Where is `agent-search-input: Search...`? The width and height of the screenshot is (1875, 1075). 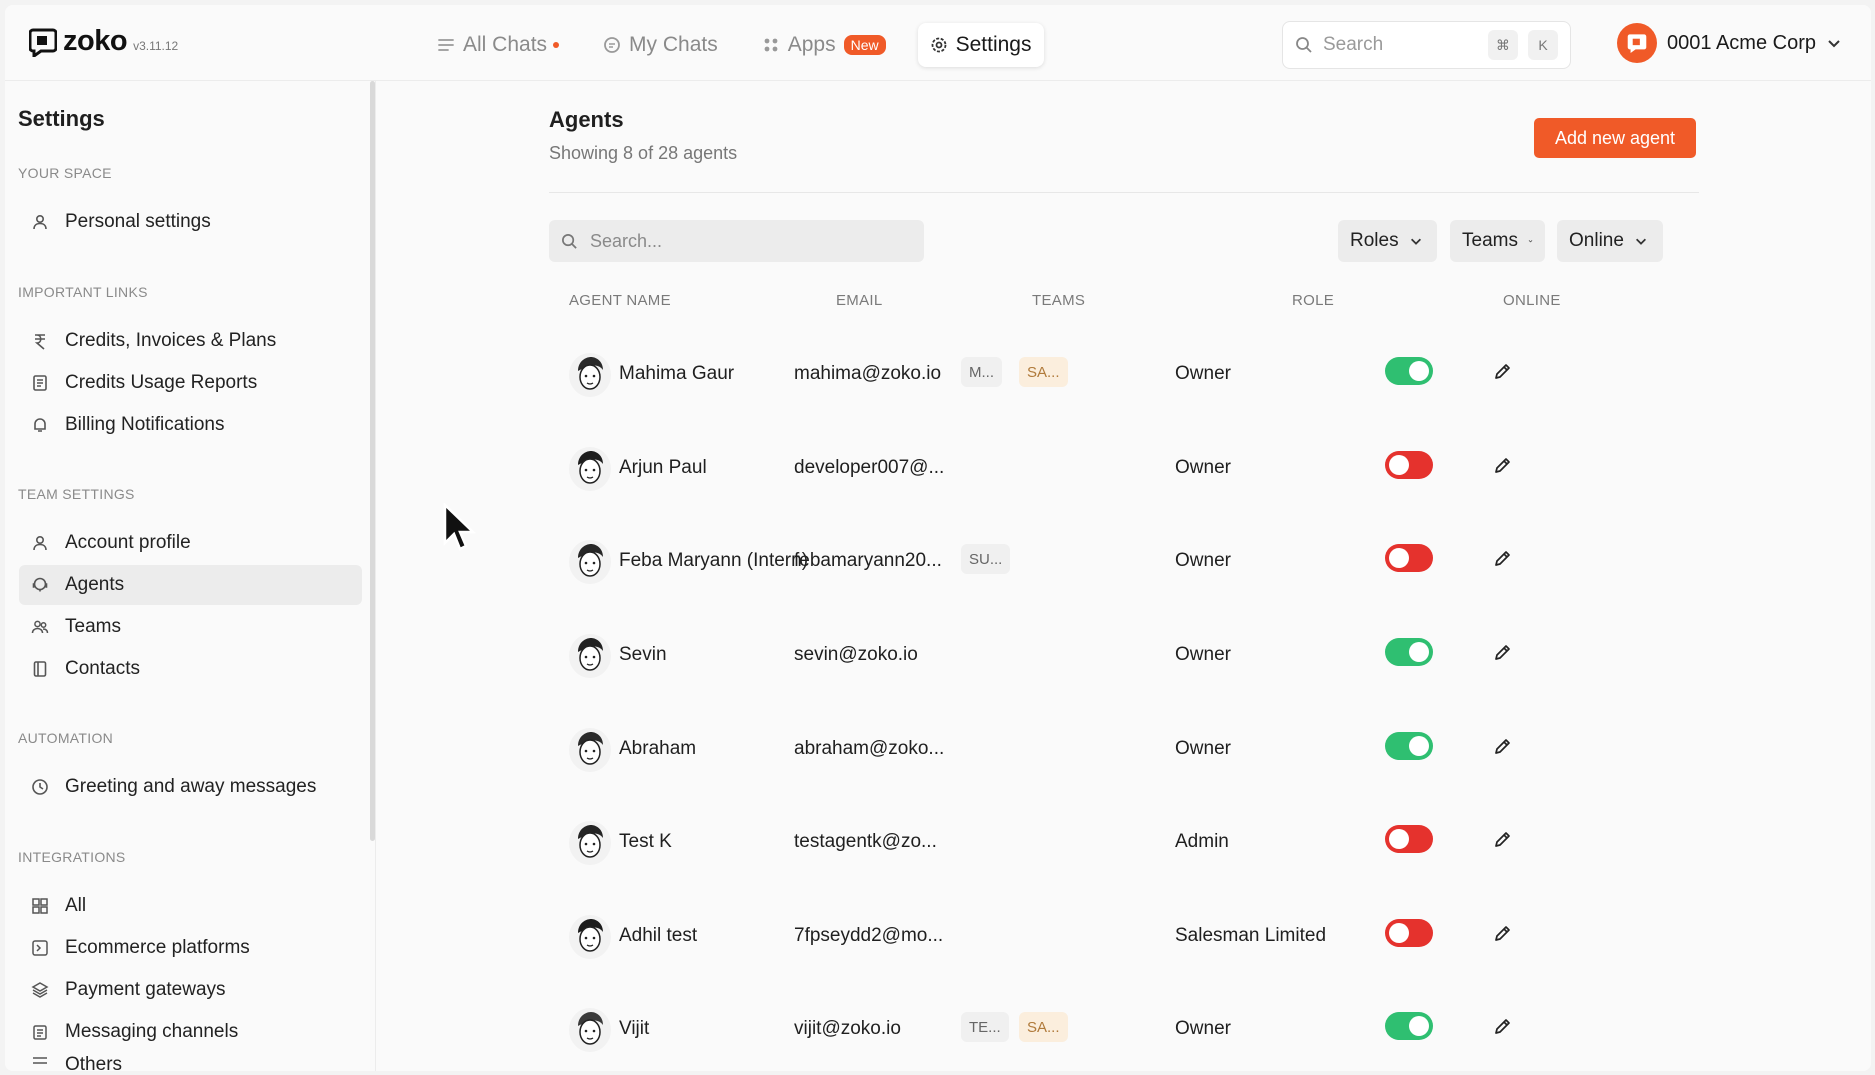
agent-search-input: Search... is located at coordinates (736, 241).